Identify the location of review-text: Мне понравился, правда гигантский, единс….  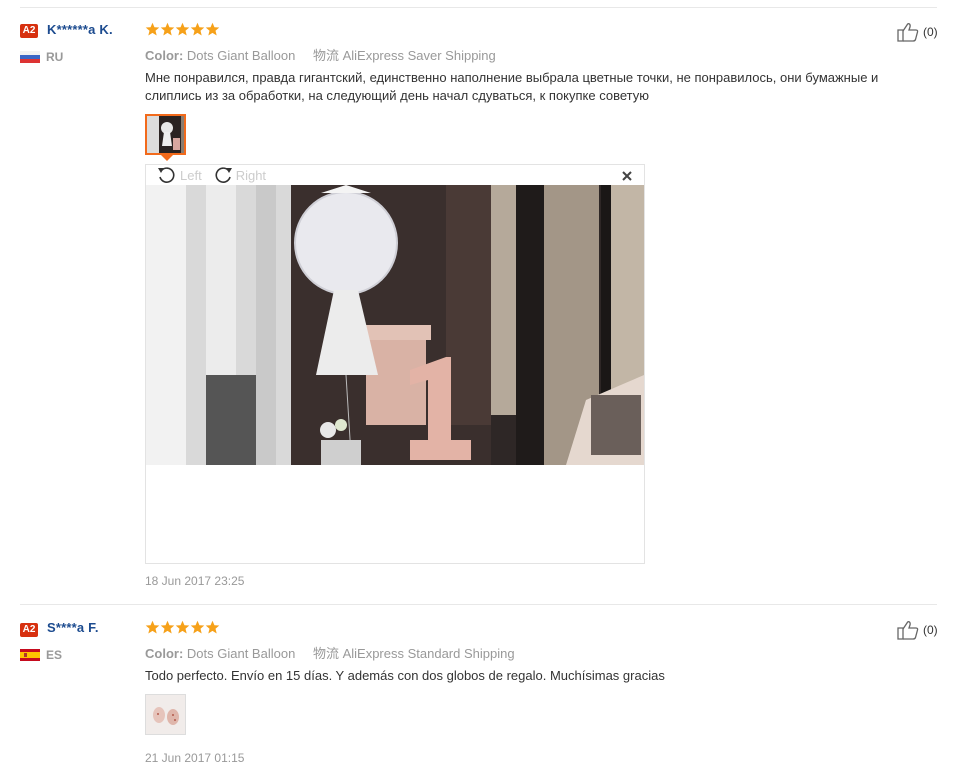
(512, 86).